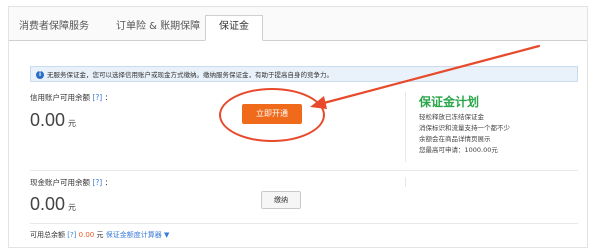  Describe the element at coordinates (455, 139) in the screenshot. I see `plan-line-3: 余额会在商品详情页展示` at that location.